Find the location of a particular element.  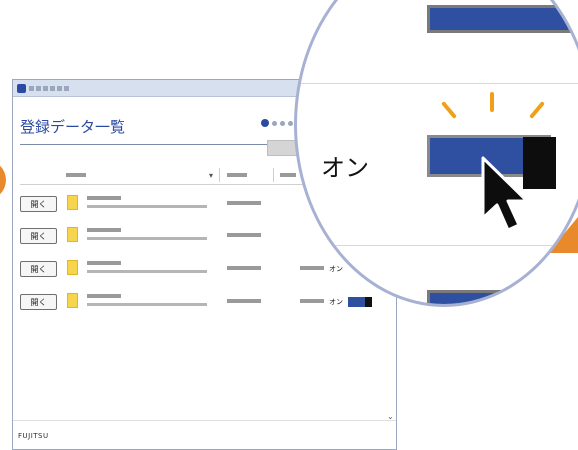

magnified-toggle-label: オン is located at coordinates (345, 168).